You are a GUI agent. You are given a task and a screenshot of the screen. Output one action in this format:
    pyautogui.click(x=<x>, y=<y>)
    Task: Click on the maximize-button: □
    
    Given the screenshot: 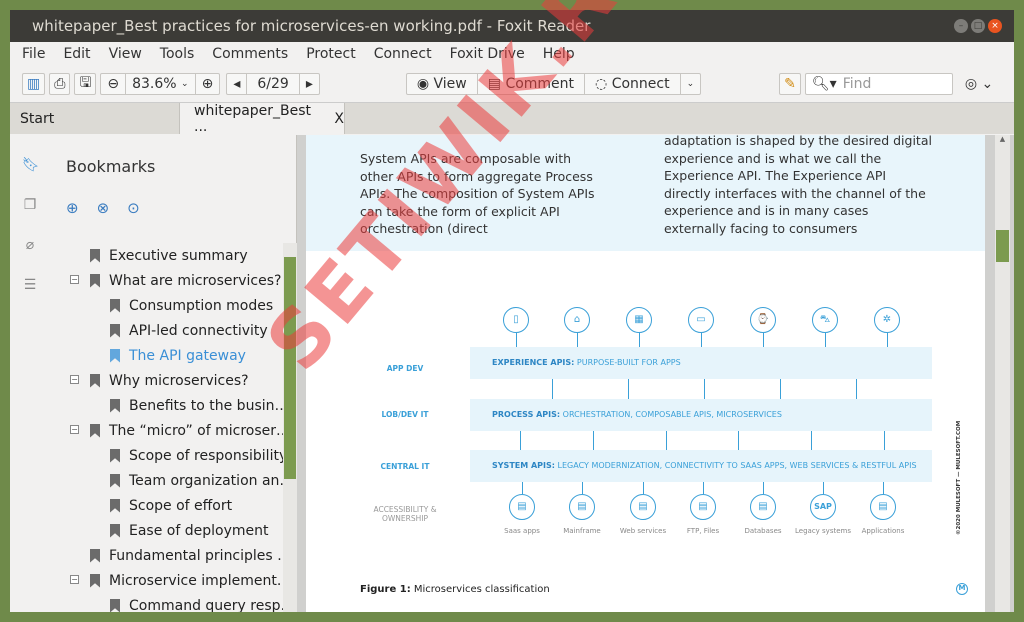 What is the action you would take?
    pyautogui.click(x=978, y=26)
    